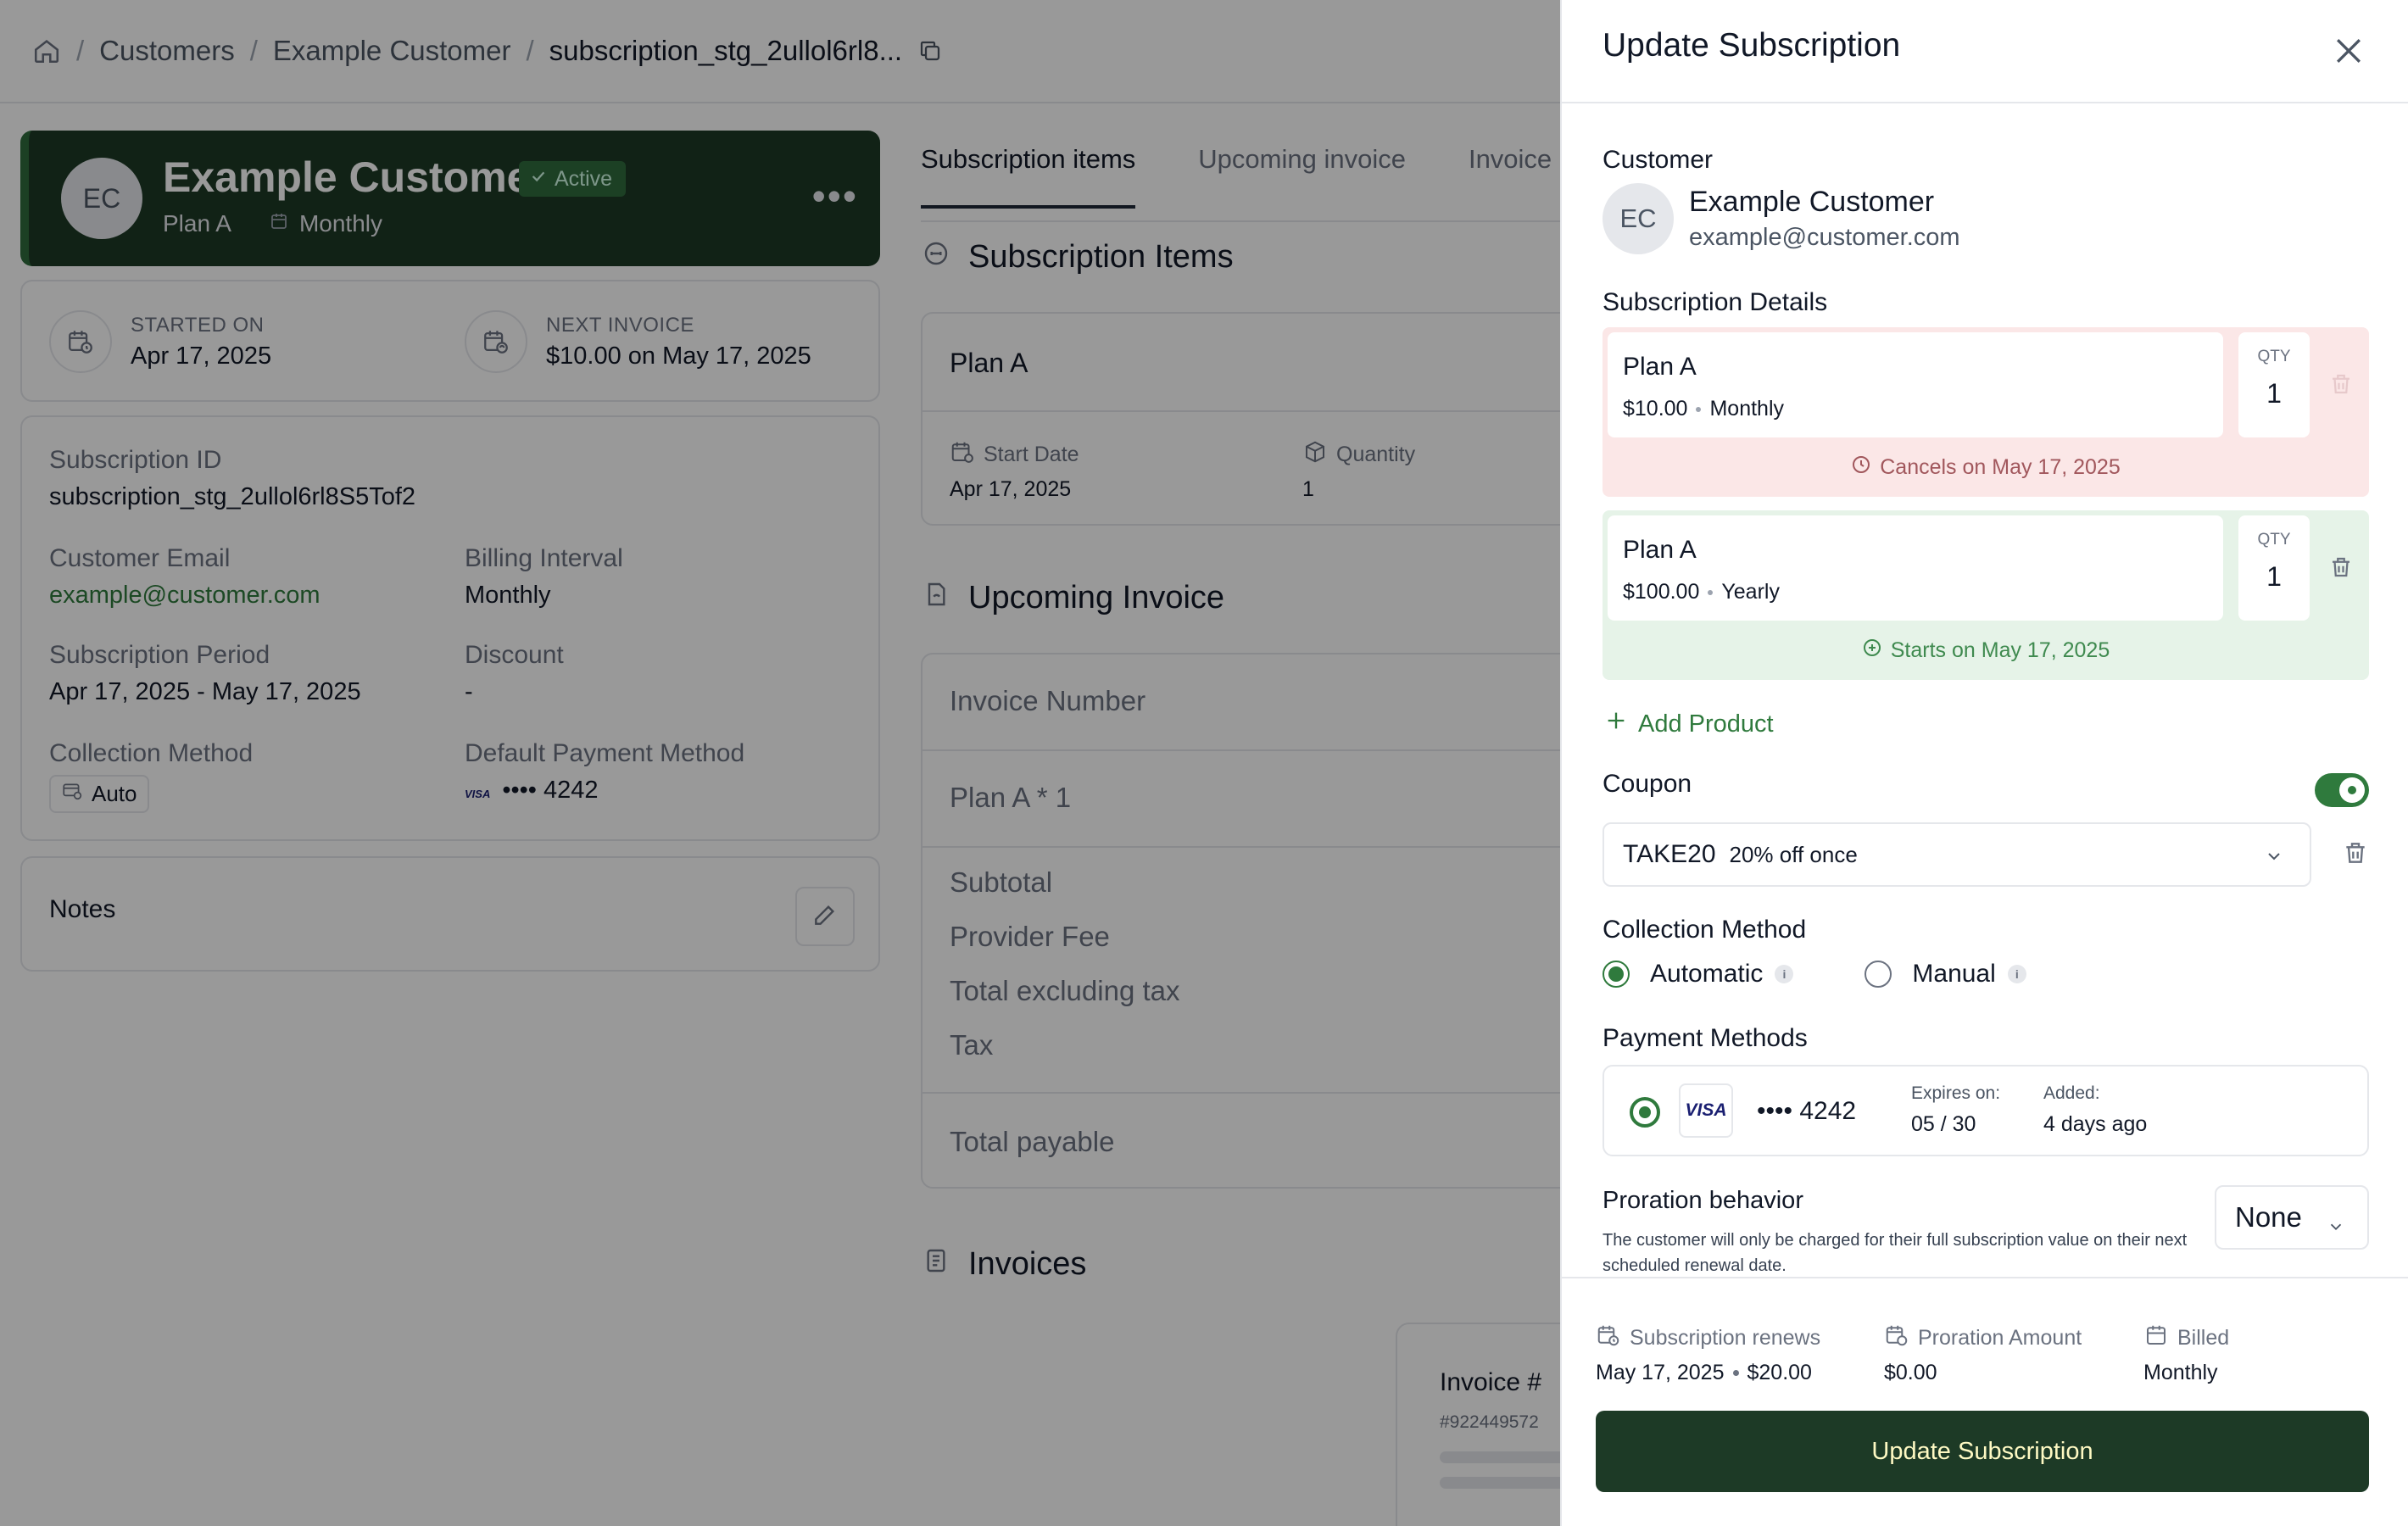 Image resolution: width=2408 pixels, height=1526 pixels. I want to click on added-value: 4 days ago, so click(2095, 1124).